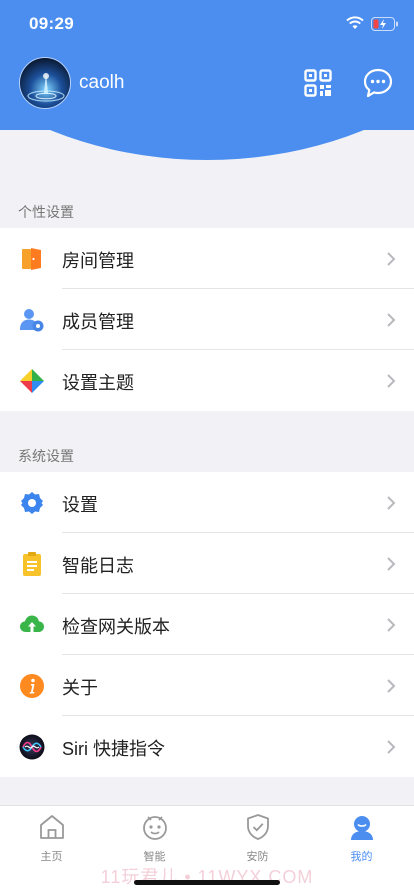 Image resolution: width=414 pixels, height=896 pixels. Describe the element at coordinates (207, 685) in the screenshot. I see `menu-item-about: 关于` at that location.